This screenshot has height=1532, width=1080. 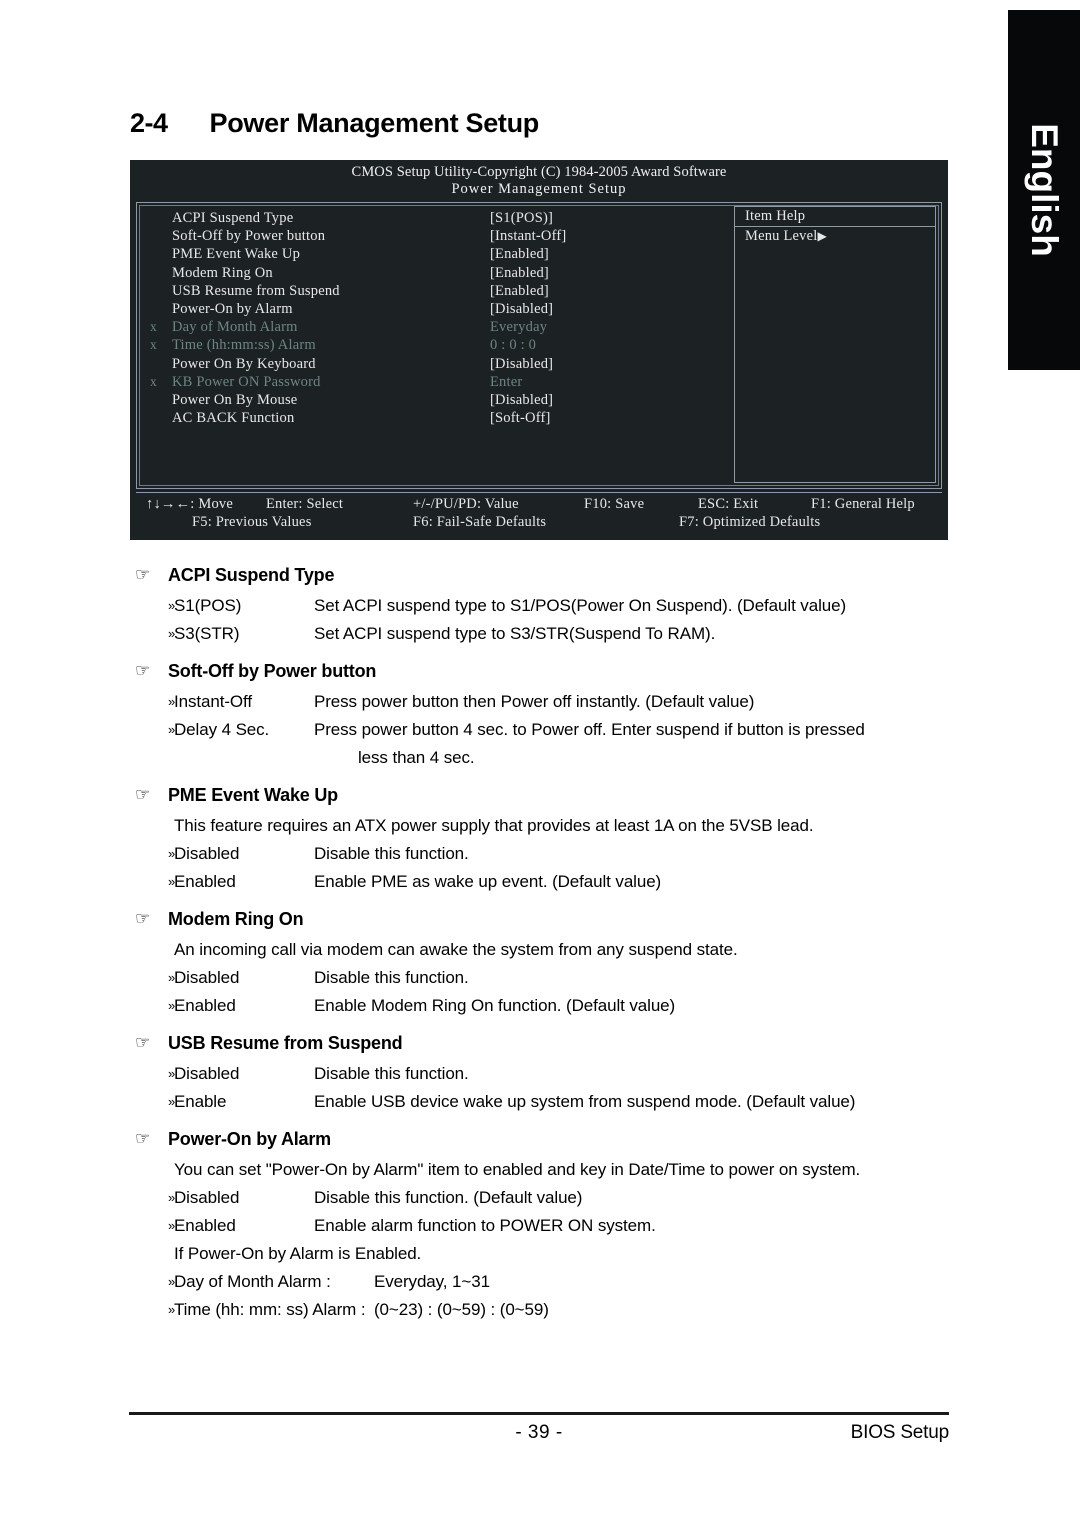 I want to click on bios-option-label: Time (hh:mm:ss) Alarm, so click(x=244, y=345).